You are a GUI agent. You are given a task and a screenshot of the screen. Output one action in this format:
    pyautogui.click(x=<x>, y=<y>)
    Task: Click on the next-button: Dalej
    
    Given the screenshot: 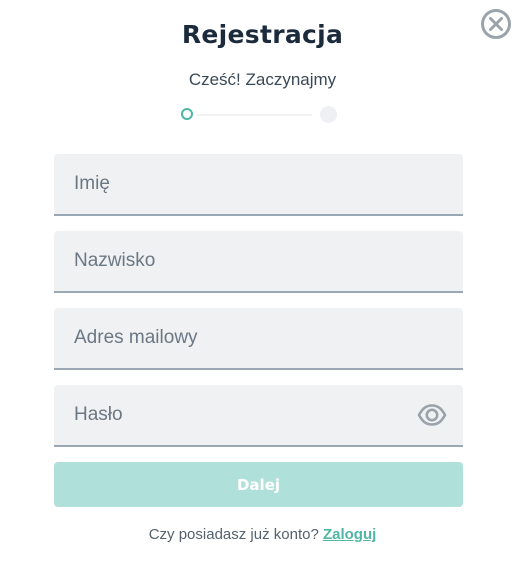 What is the action you would take?
    pyautogui.click(x=258, y=484)
    